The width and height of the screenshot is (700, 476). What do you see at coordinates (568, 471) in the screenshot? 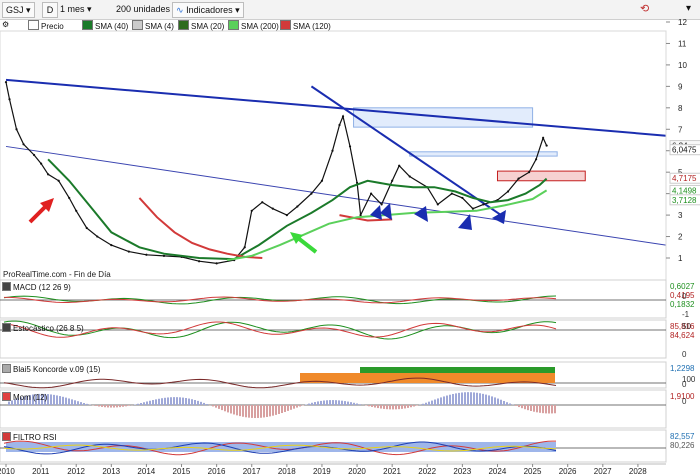
I see `time-tick-label: 2026` at bounding box center [568, 471].